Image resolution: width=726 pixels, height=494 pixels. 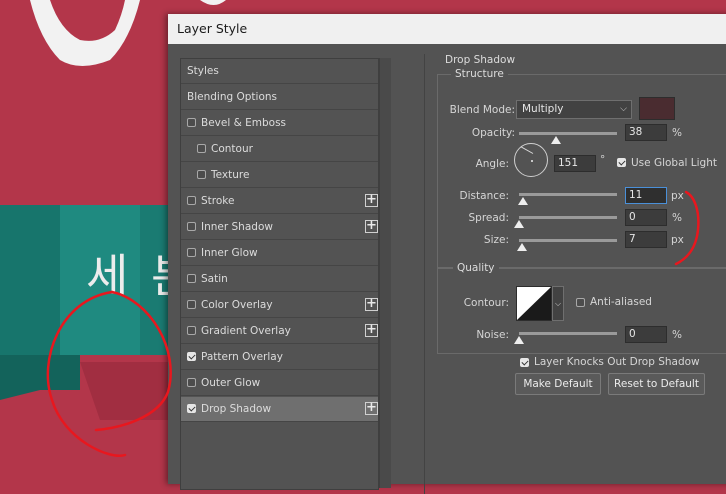 I want to click on size-label: Size:, so click(x=496, y=240).